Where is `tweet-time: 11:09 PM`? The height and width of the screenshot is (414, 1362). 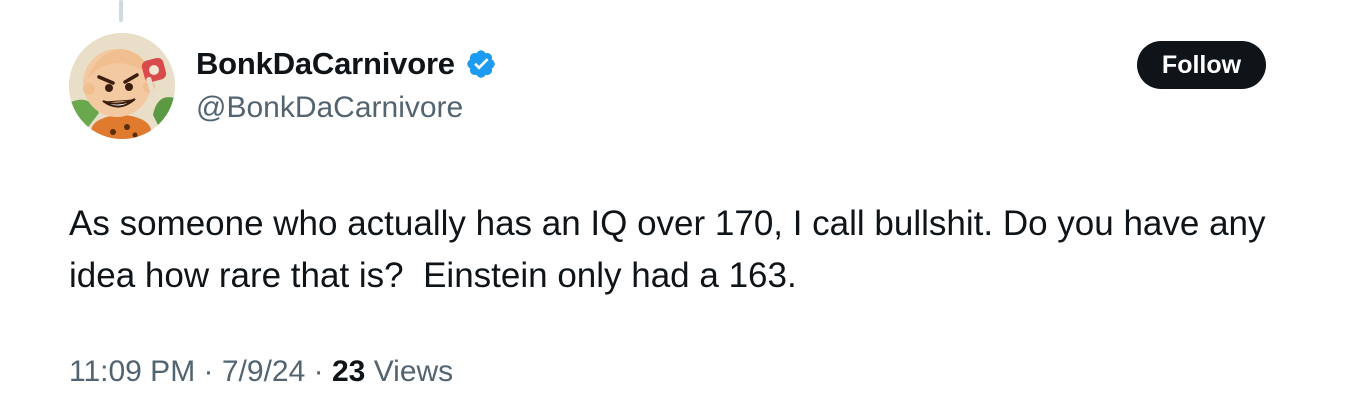
tweet-time: 11:09 PM is located at coordinates (132, 371).